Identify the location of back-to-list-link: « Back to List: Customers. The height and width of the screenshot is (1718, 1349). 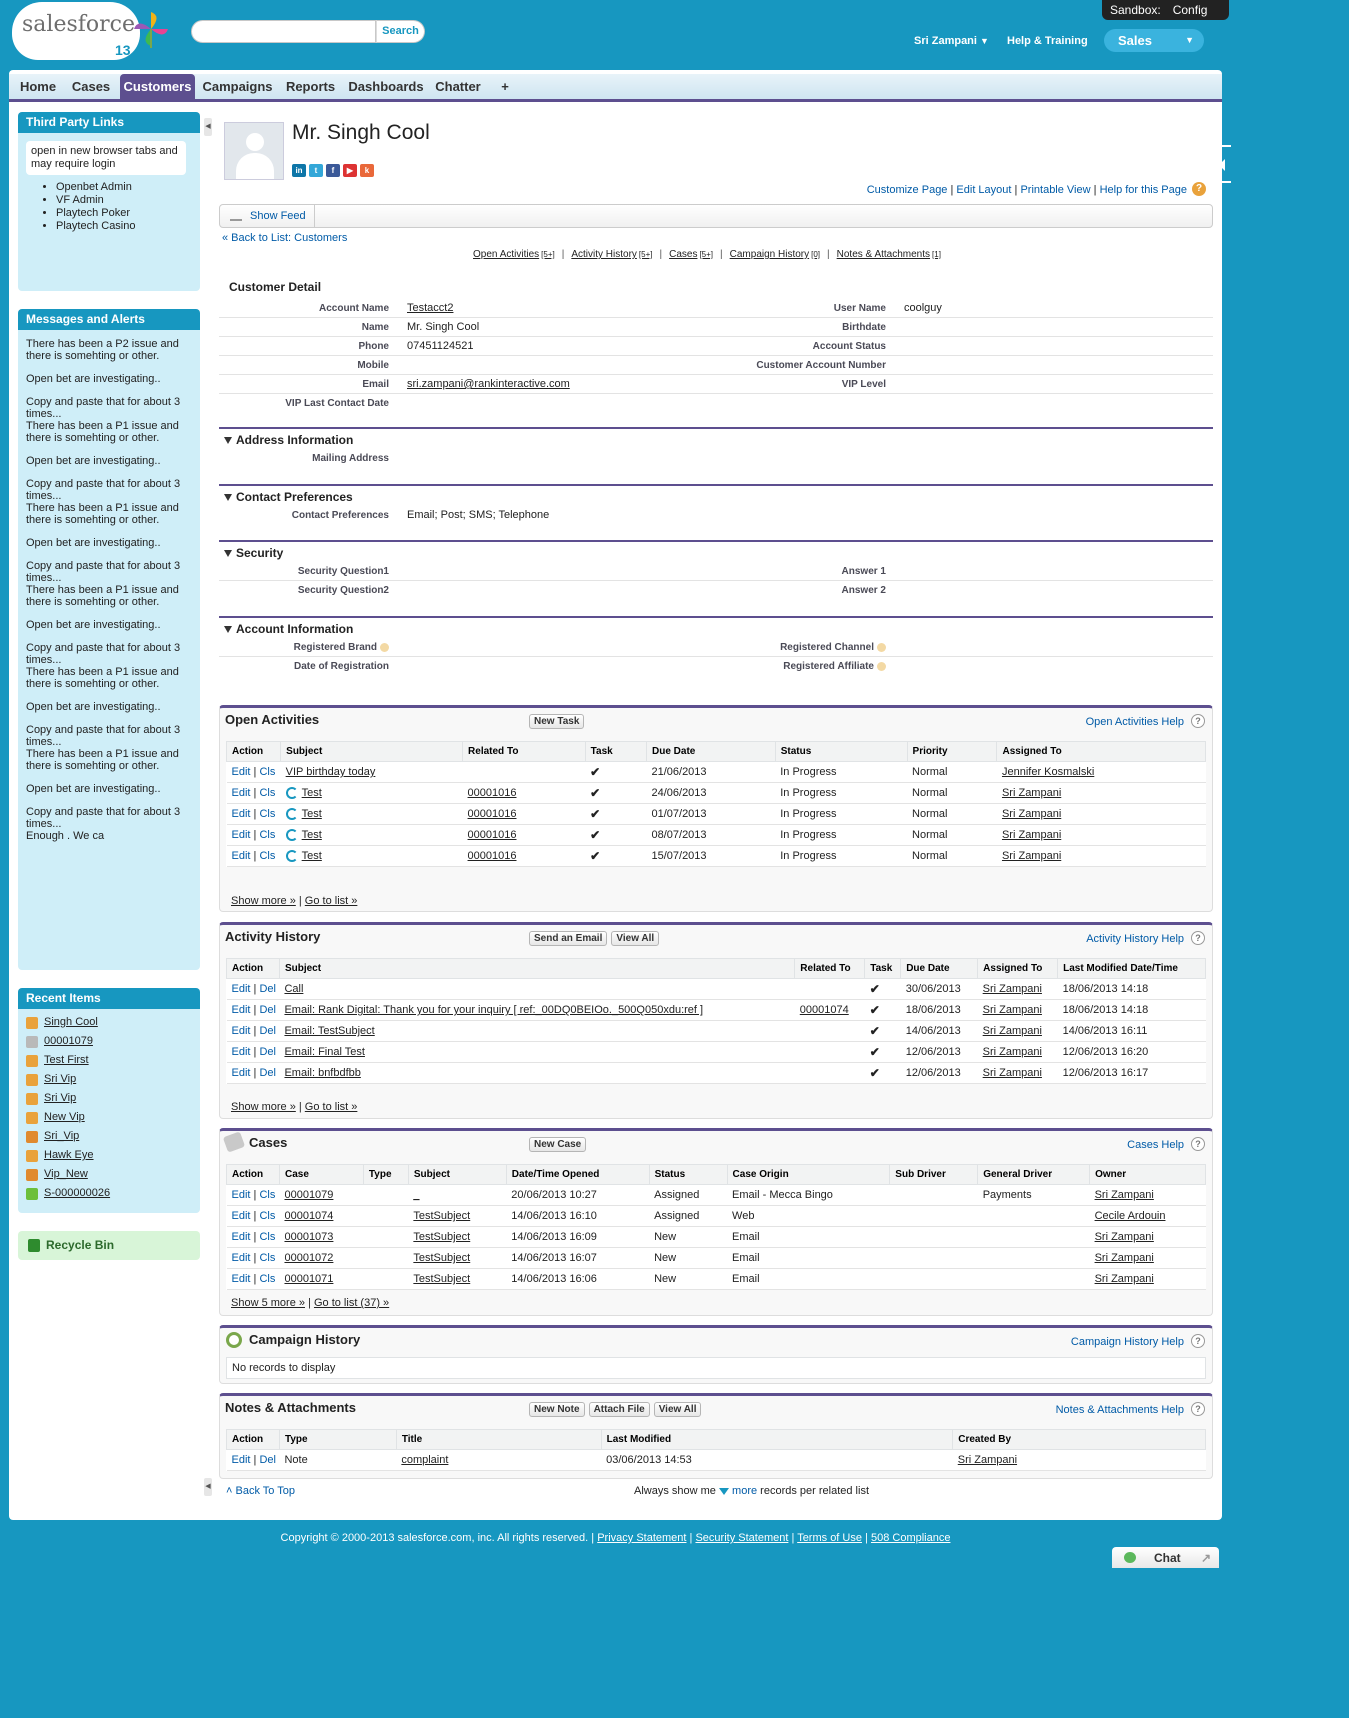
(284, 238).